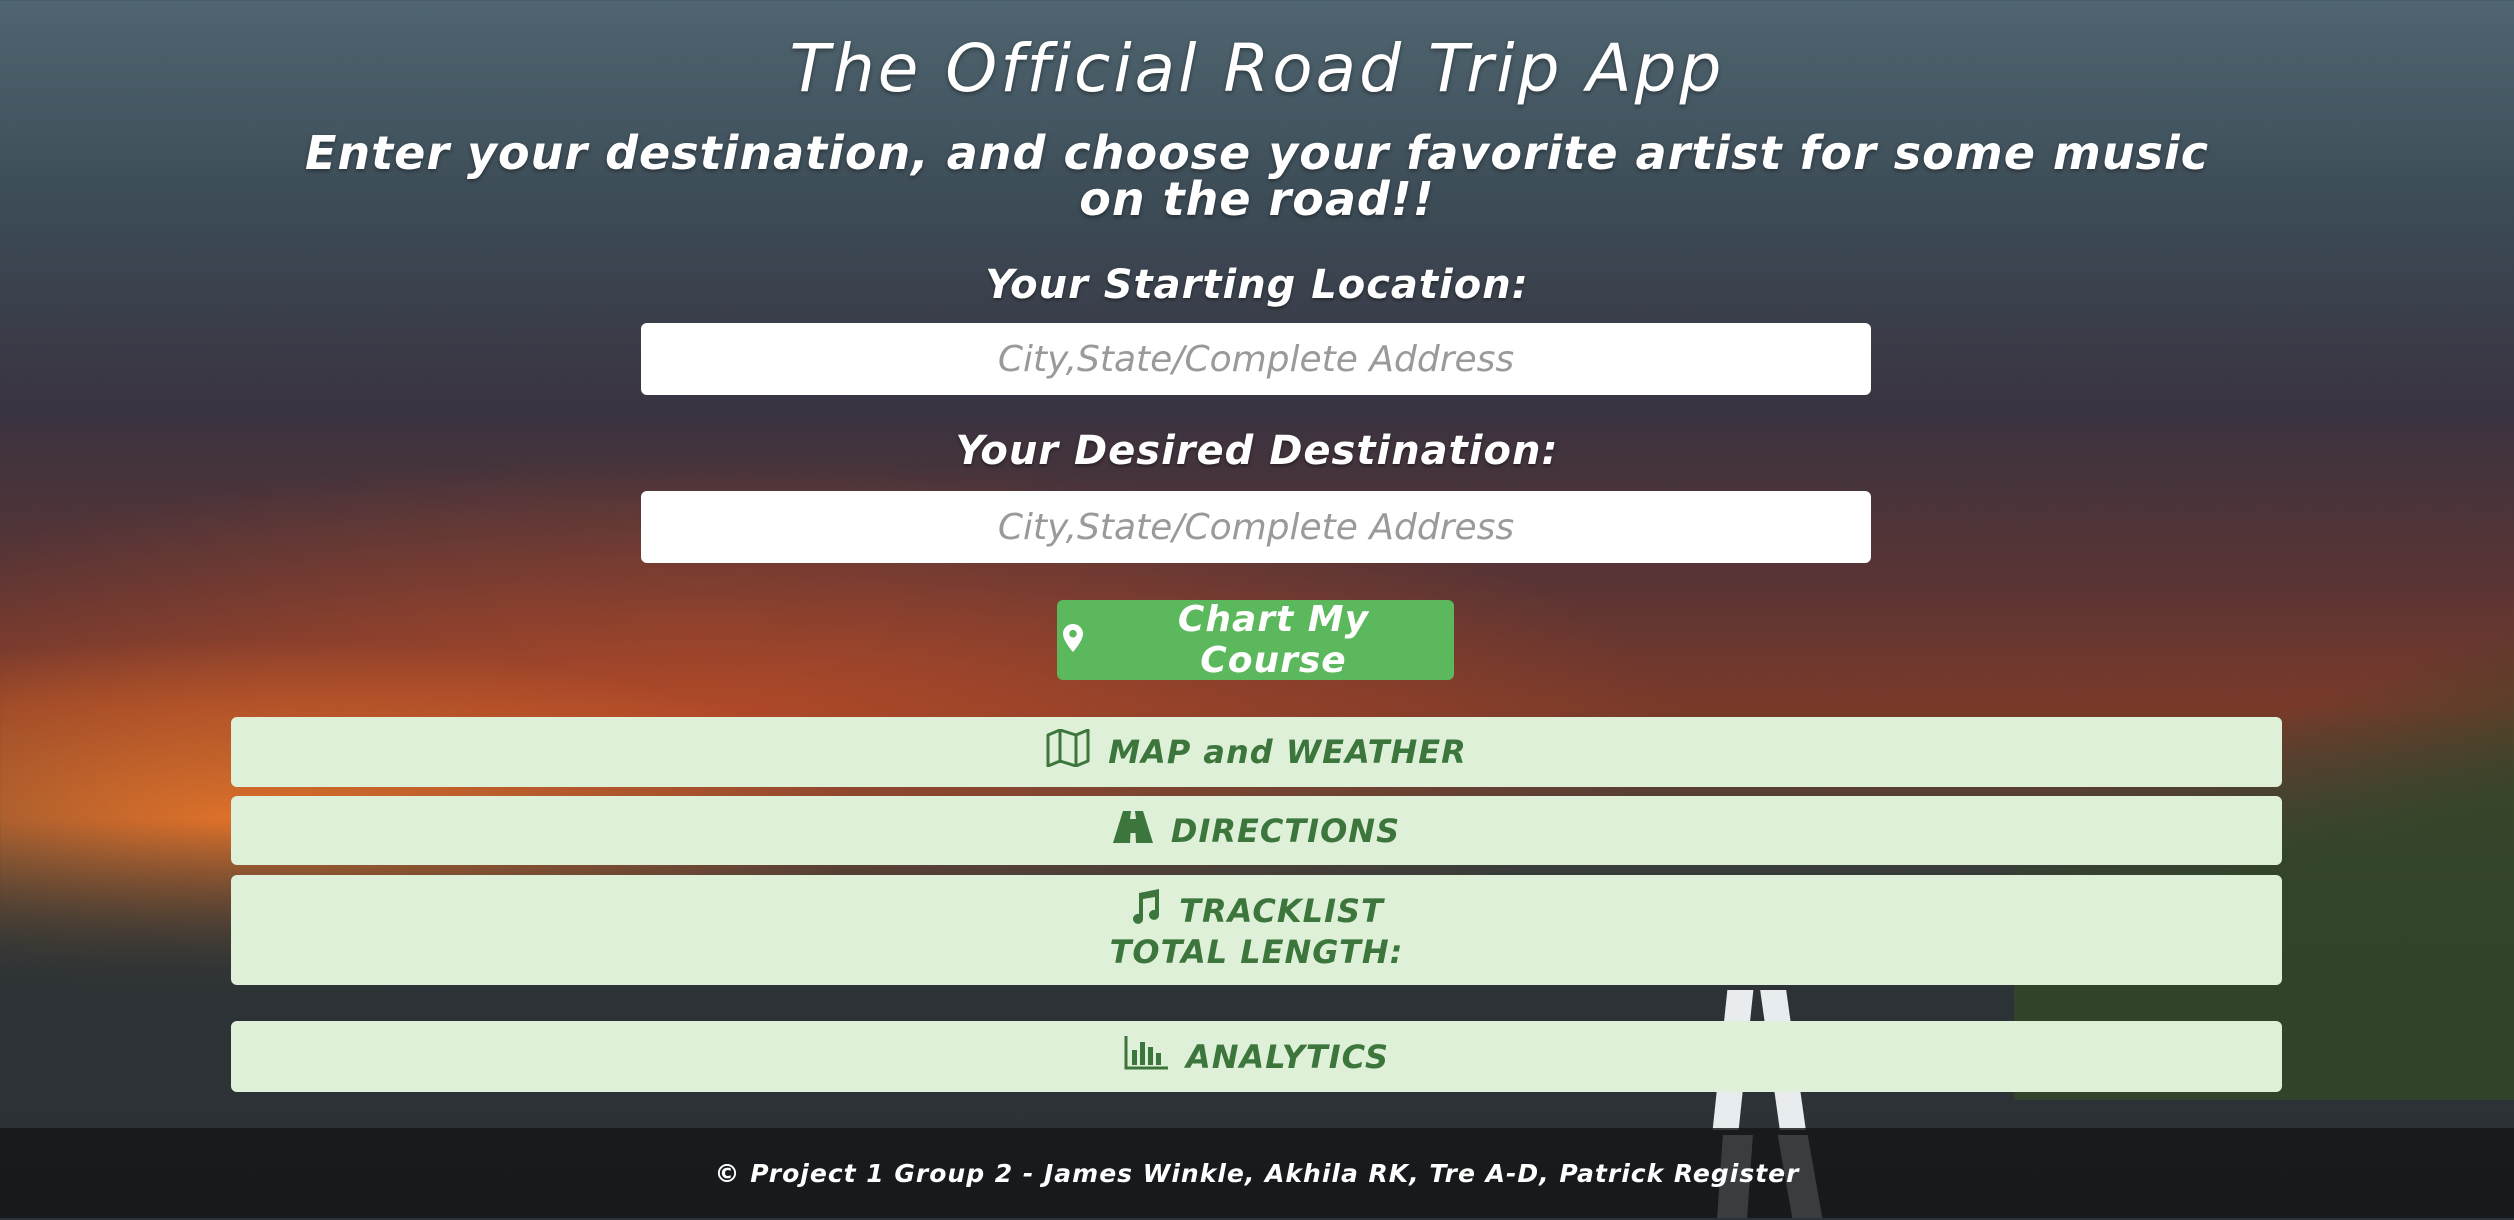 The width and height of the screenshot is (2514, 1220). Describe the element at coordinates (1073, 640) in the screenshot. I see `map-marker-icon` at that location.